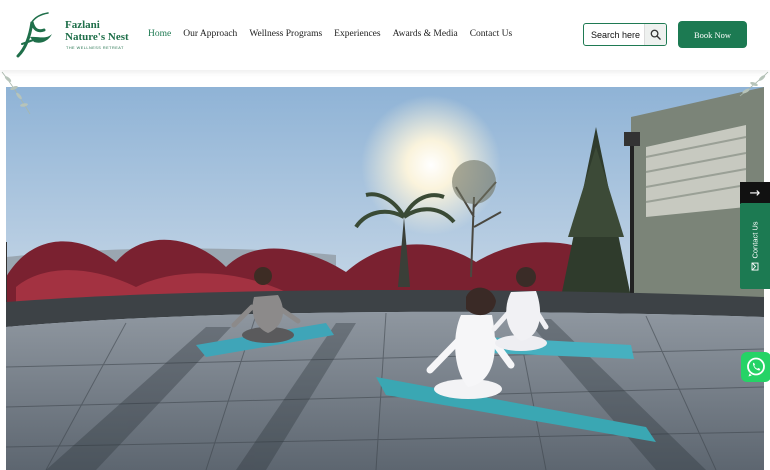 This screenshot has width=770, height=470. Describe the element at coordinates (159, 34) in the screenshot. I see `nav-home: Home` at that location.